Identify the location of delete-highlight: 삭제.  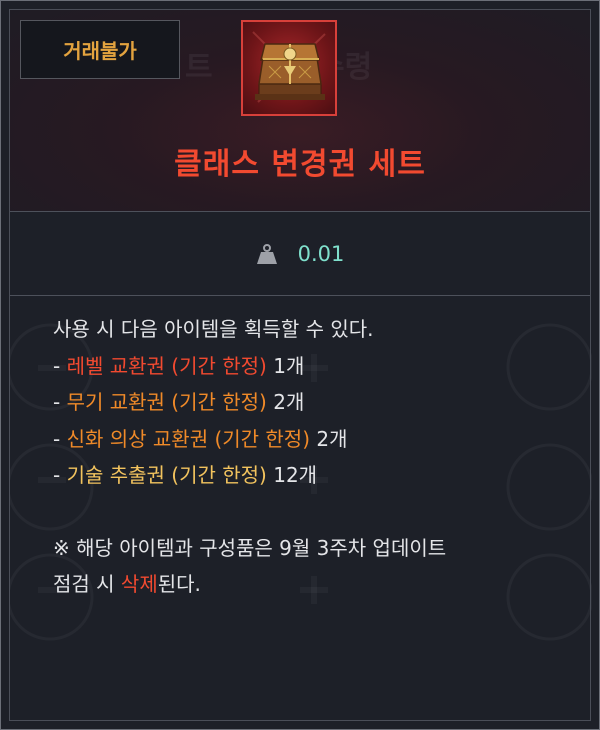
(139, 584).